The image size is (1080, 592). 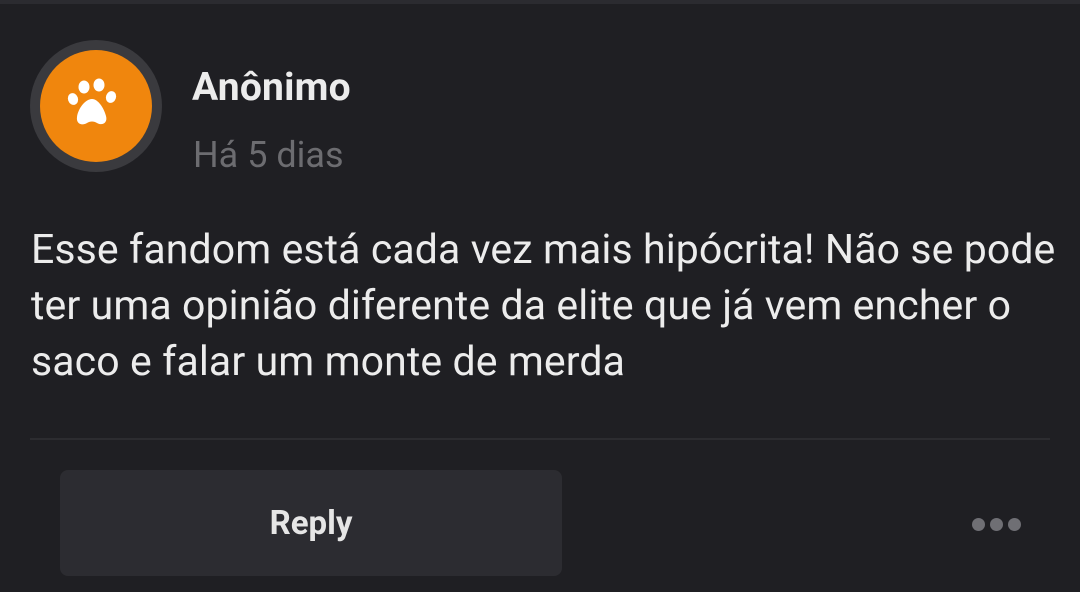 I want to click on reply-button: Reply, so click(x=311, y=523).